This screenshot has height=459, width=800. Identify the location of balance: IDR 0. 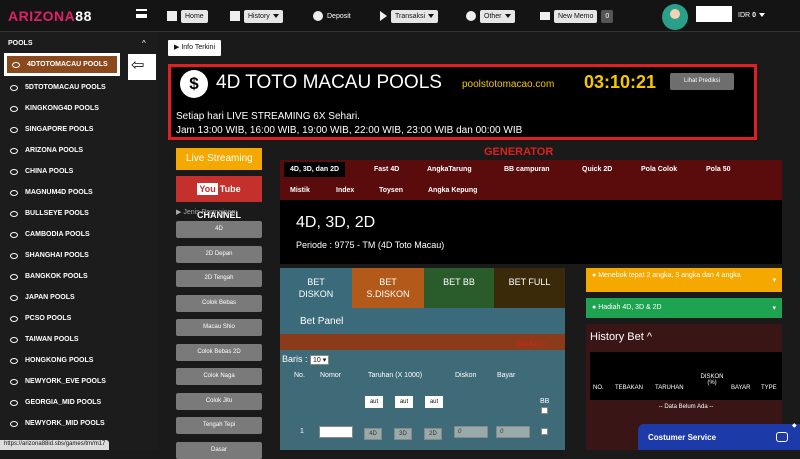
(751, 15).